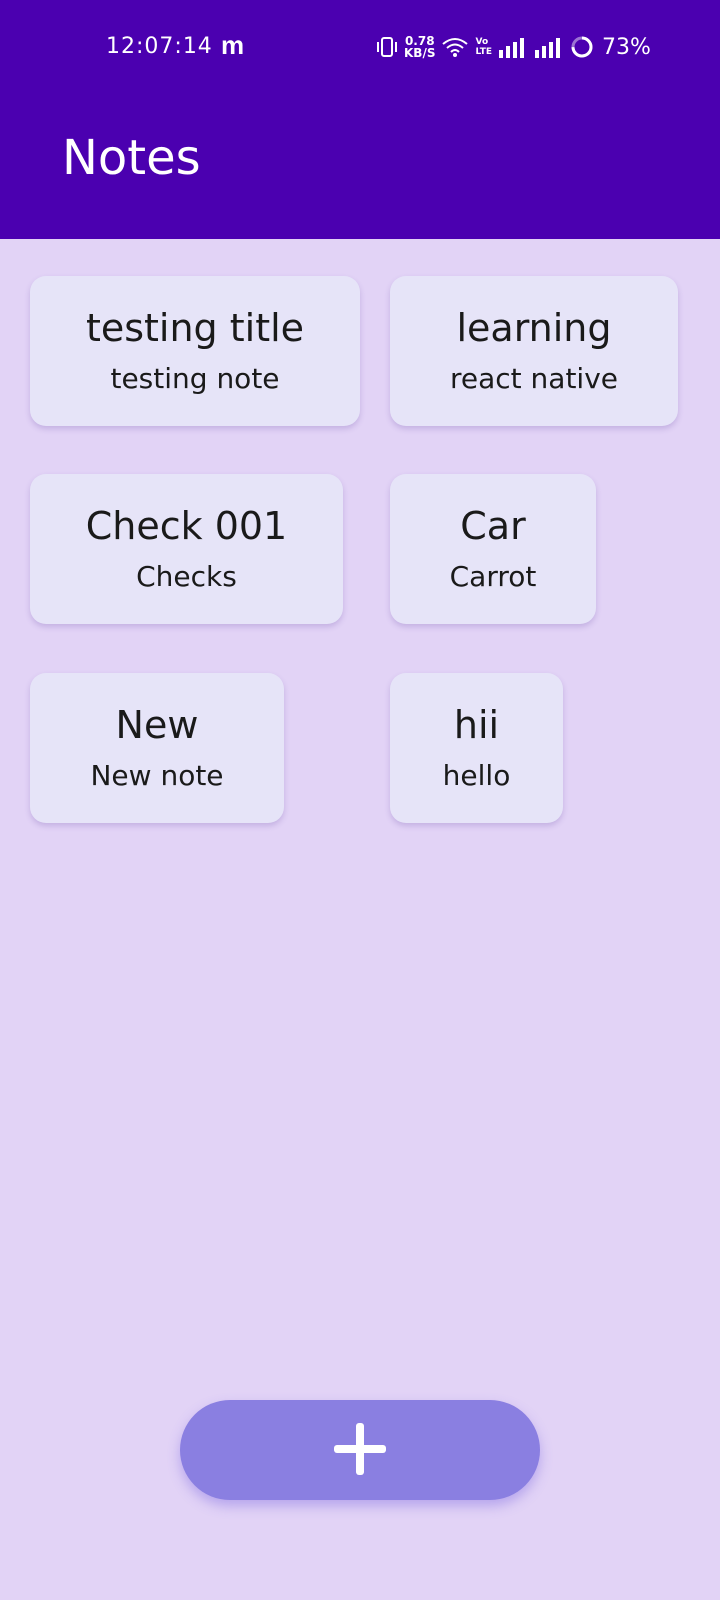 The image size is (720, 1600). What do you see at coordinates (195, 378) in the screenshot?
I see `note-body: testing note` at bounding box center [195, 378].